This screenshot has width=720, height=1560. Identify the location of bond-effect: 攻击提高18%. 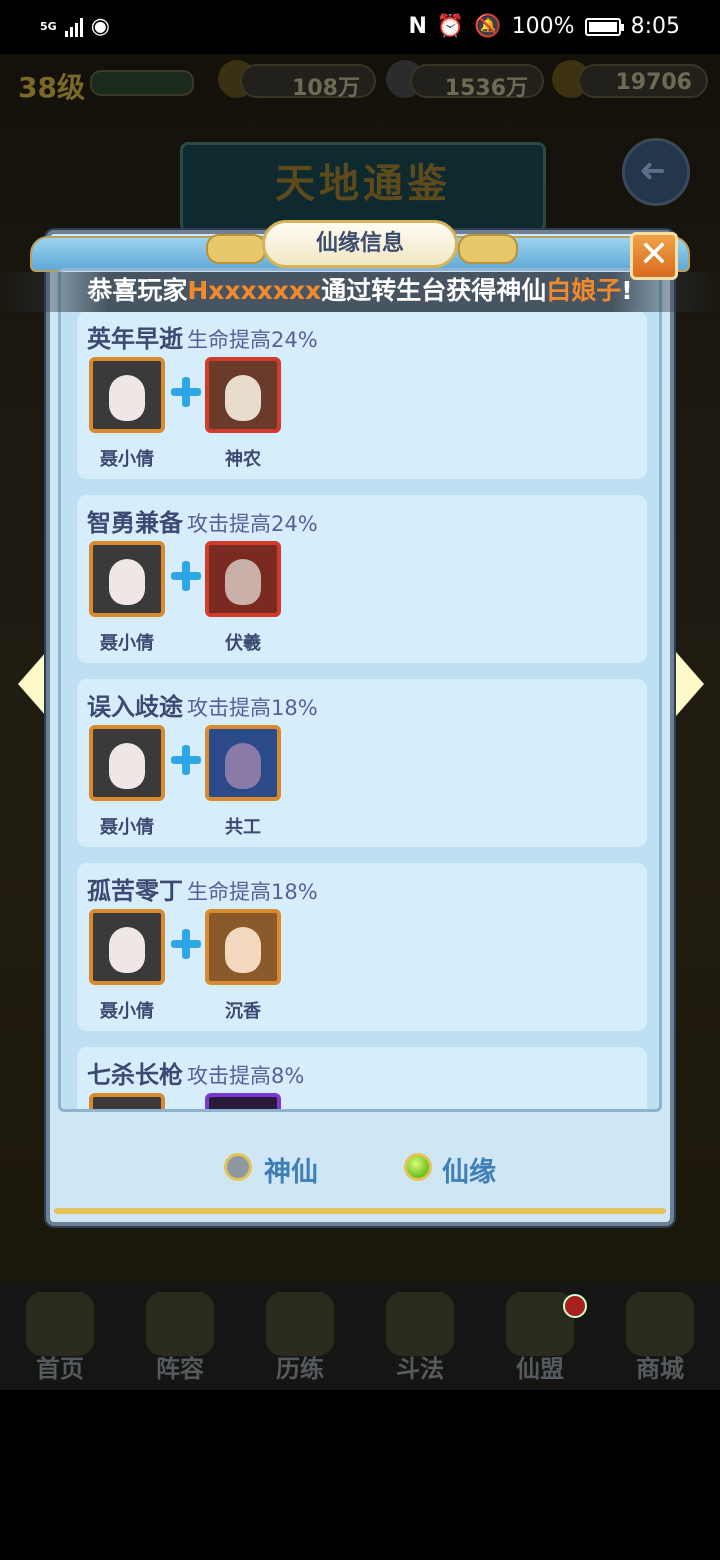
(252, 708).